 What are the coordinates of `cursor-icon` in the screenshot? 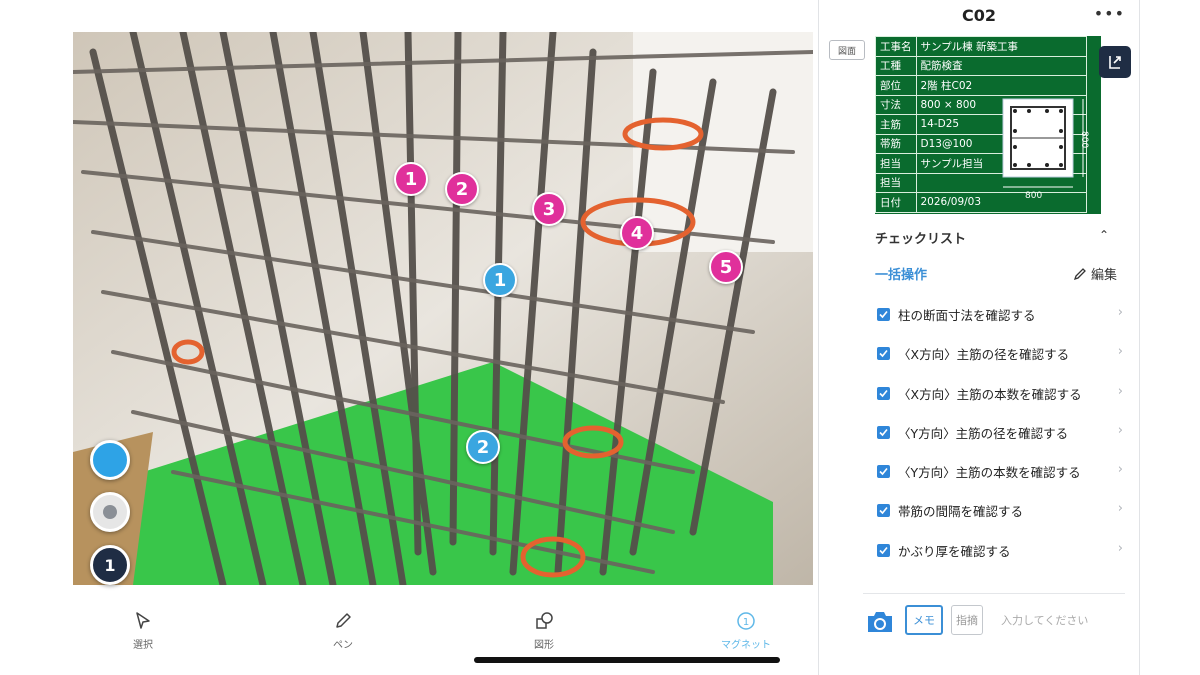 It's located at (143, 620).